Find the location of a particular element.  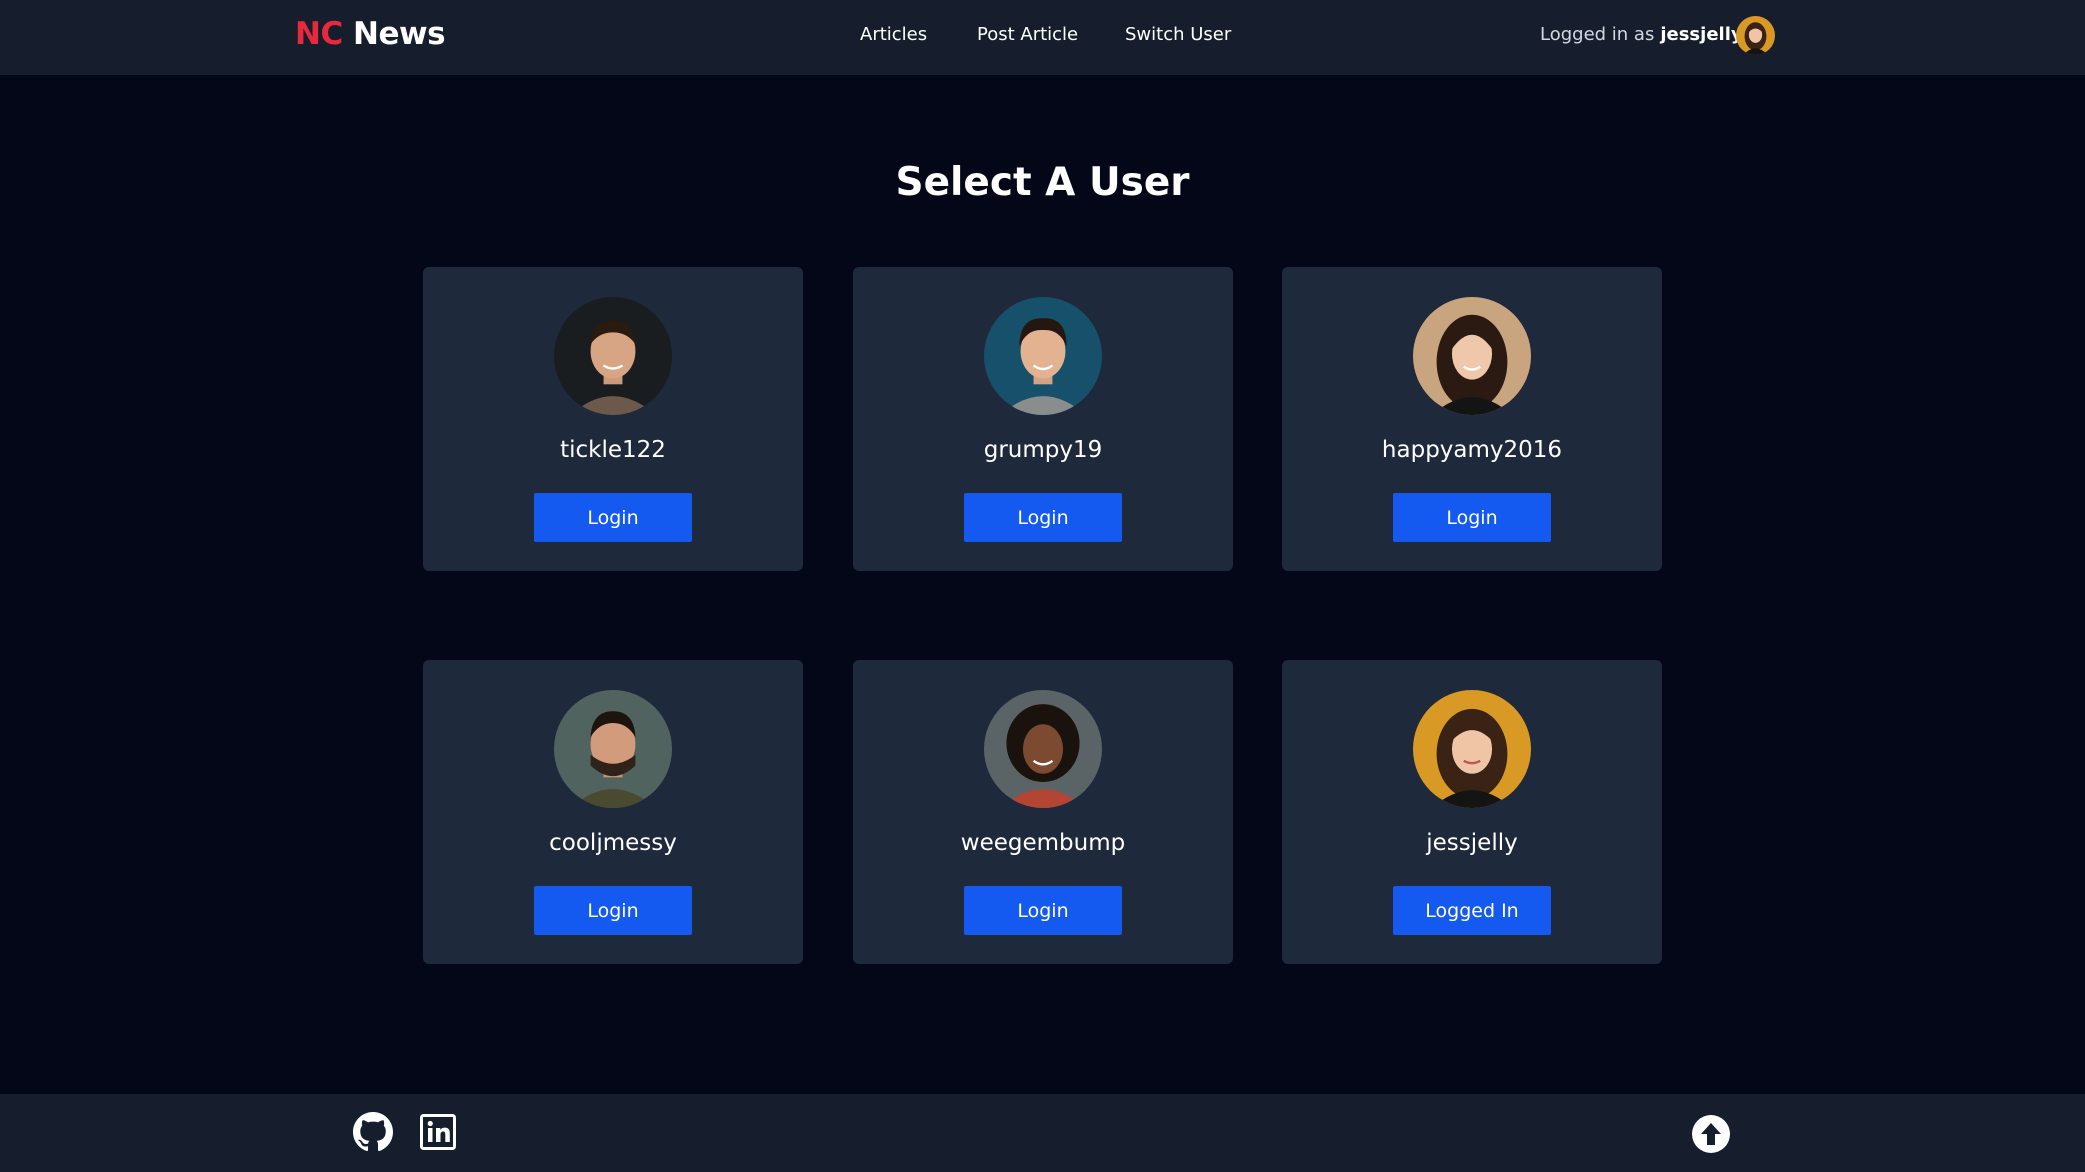

site-logo: NC News is located at coordinates (370, 34).